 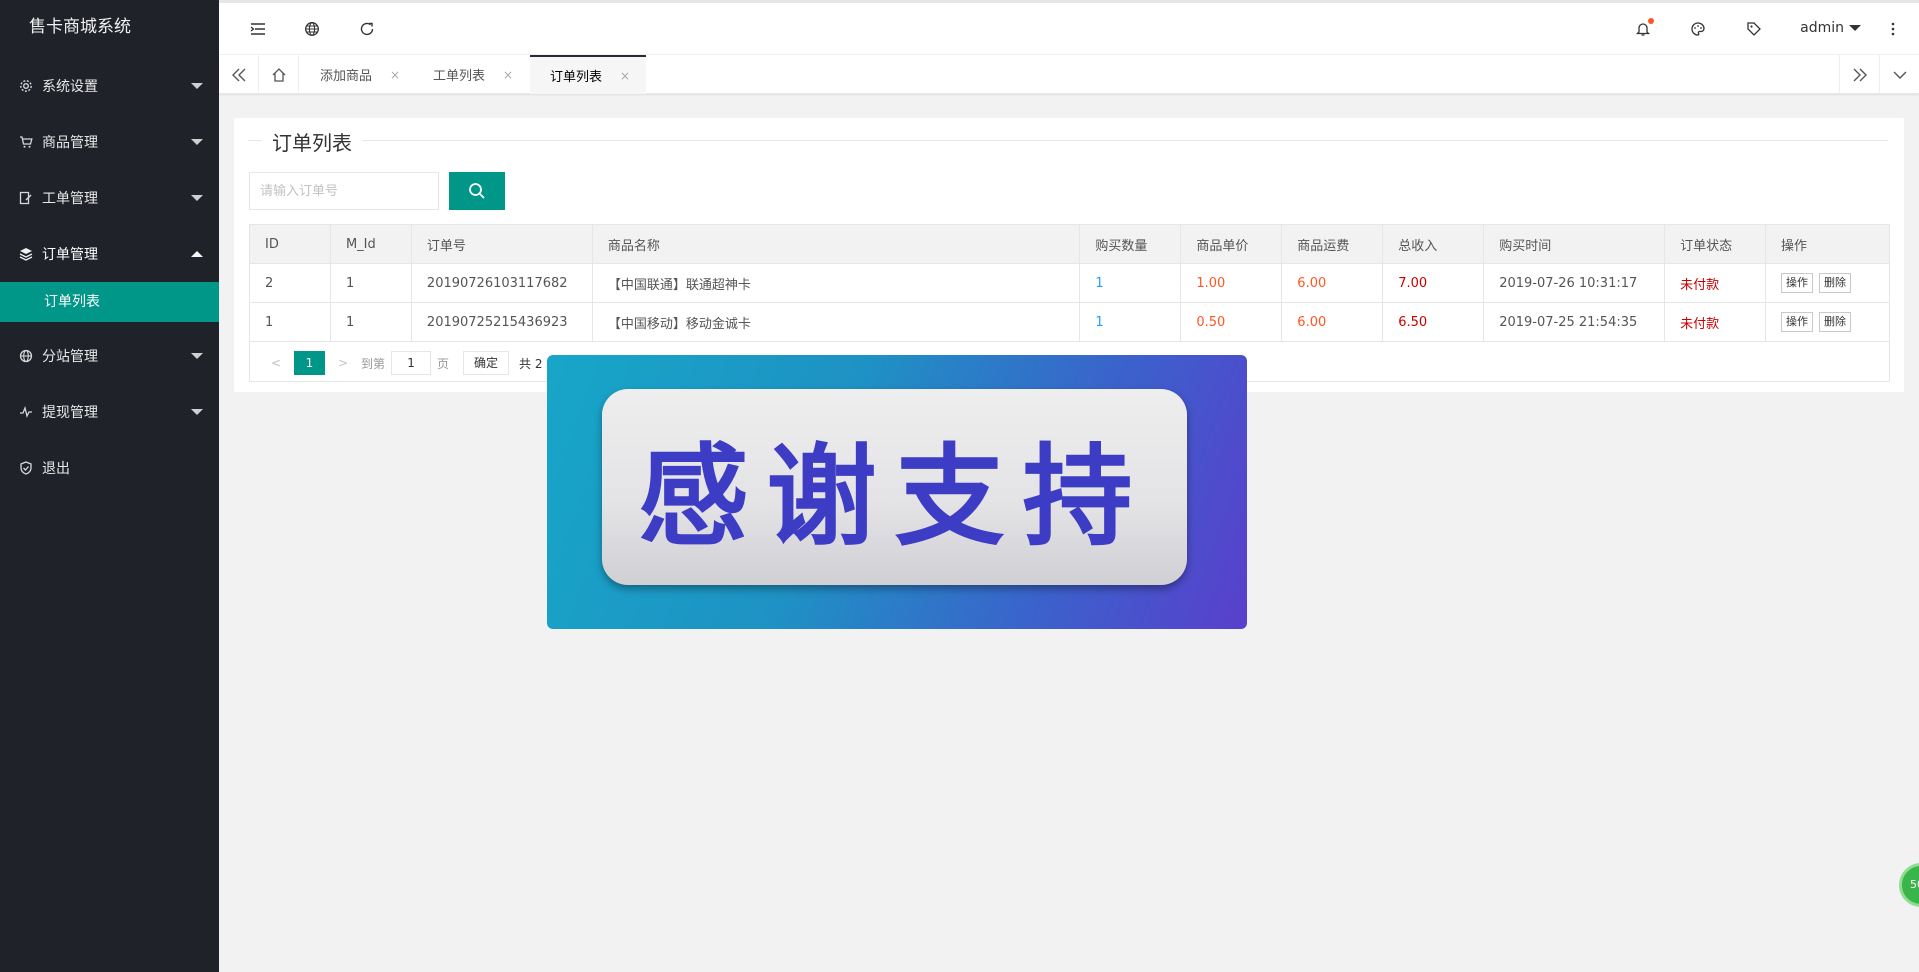 What do you see at coordinates (70, 199) in the screenshot?
I see `sidebar-item-label: 工单管理` at bounding box center [70, 199].